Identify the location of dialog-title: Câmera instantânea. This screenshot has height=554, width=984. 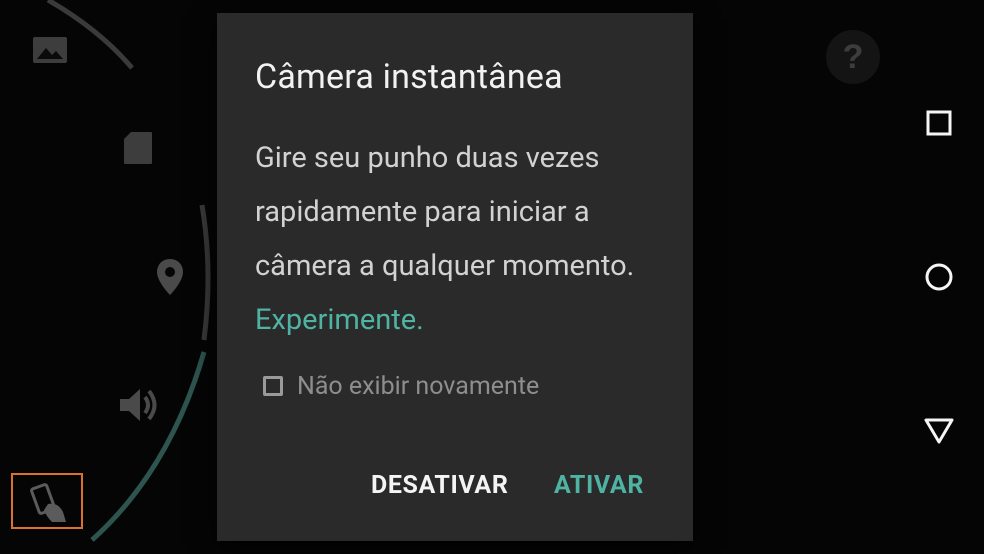
(409, 77).